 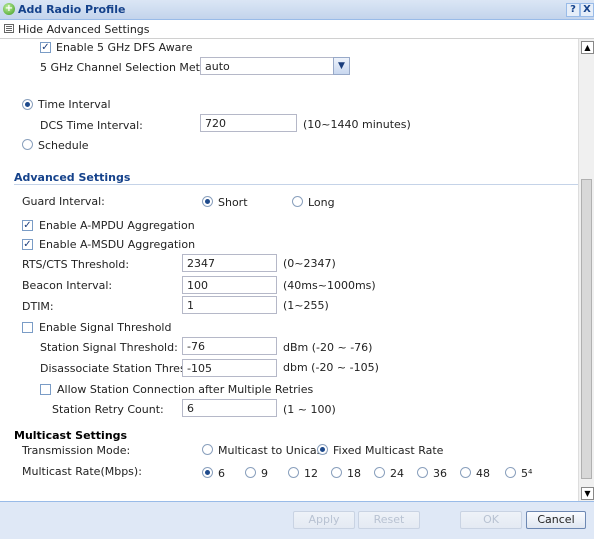 What do you see at coordinates (229, 305) in the screenshot?
I see `dtim-input: 1` at bounding box center [229, 305].